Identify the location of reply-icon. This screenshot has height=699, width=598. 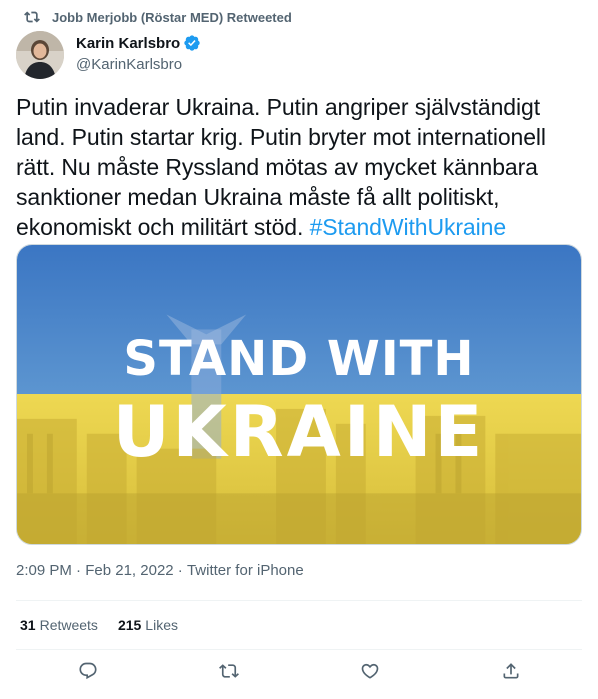
(88, 673).